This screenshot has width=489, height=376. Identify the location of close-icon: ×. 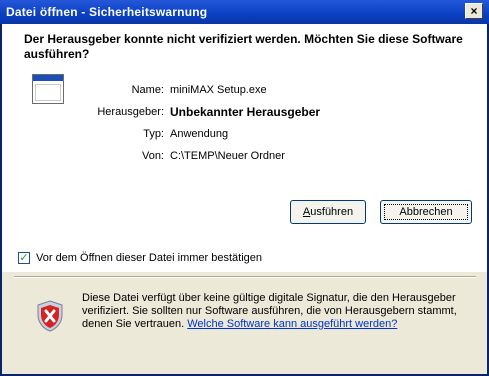
(474, 11).